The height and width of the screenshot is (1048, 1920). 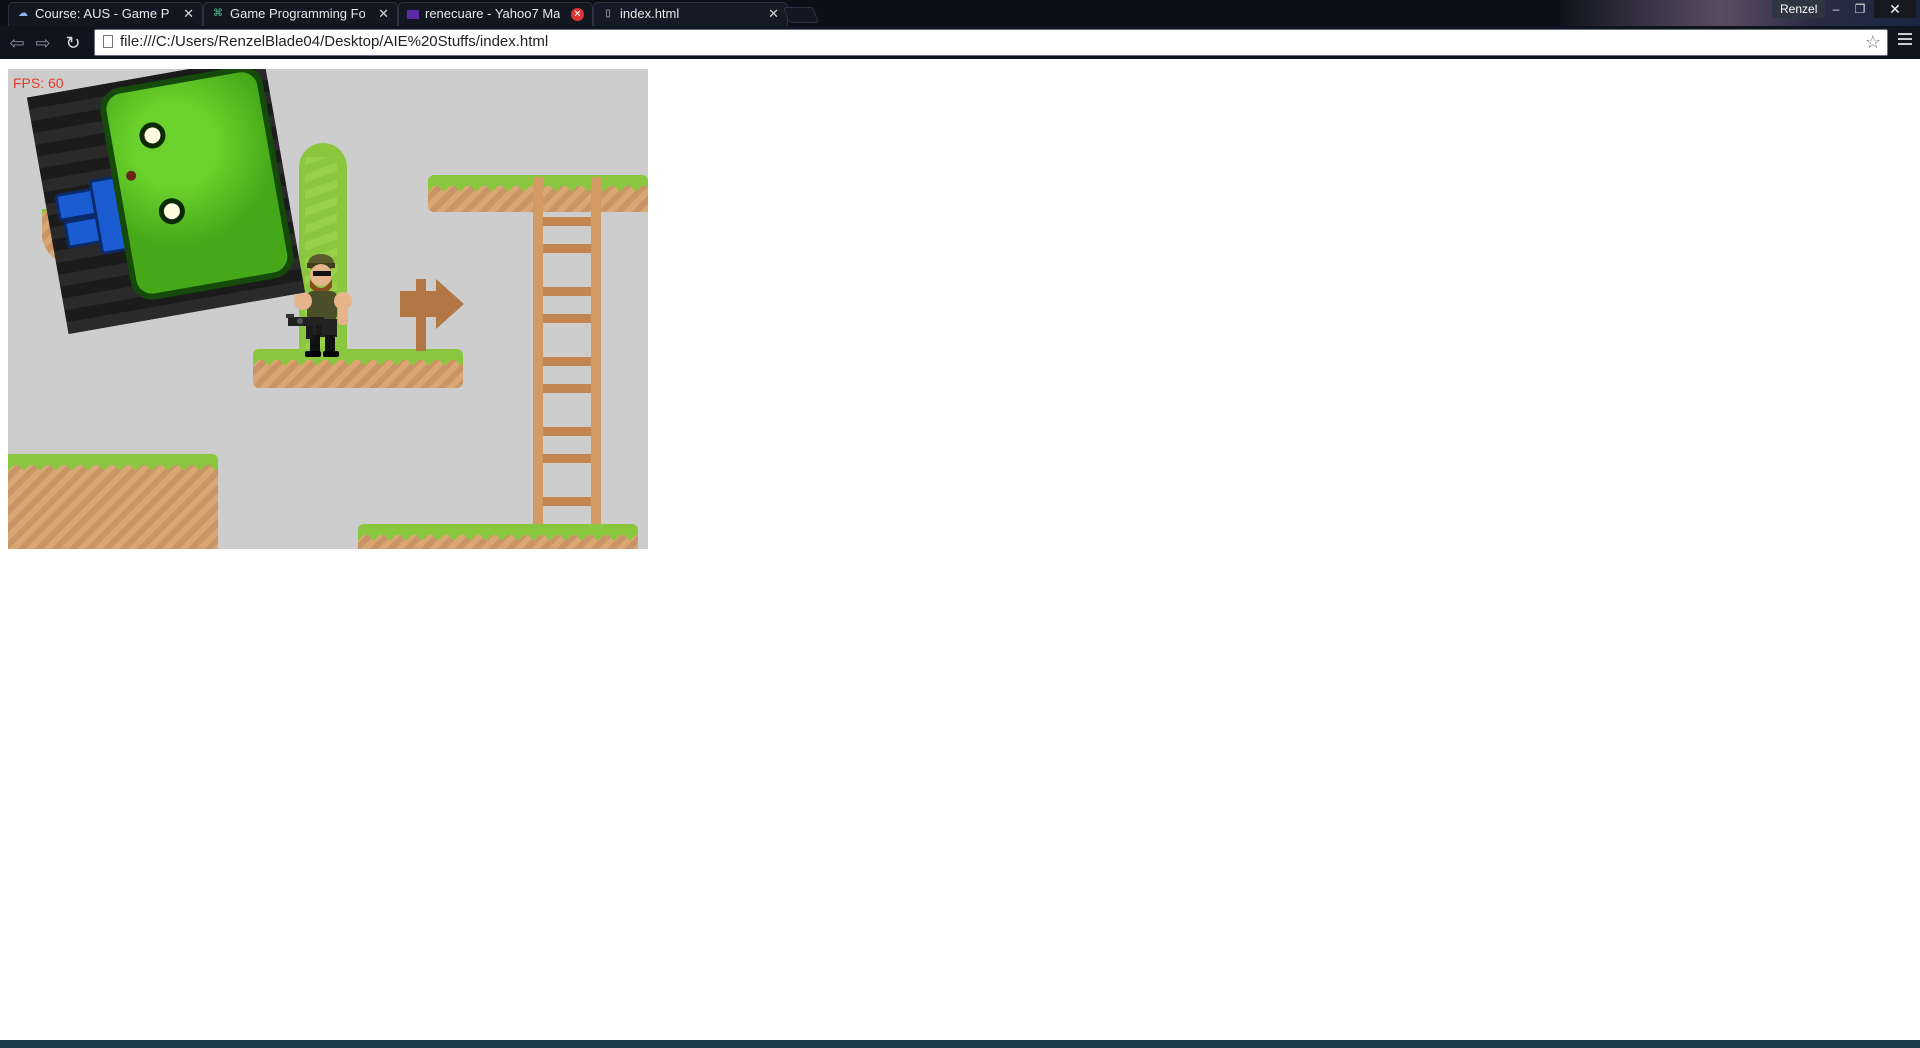 I want to click on restore-button: ❐, so click(x=1860, y=9).